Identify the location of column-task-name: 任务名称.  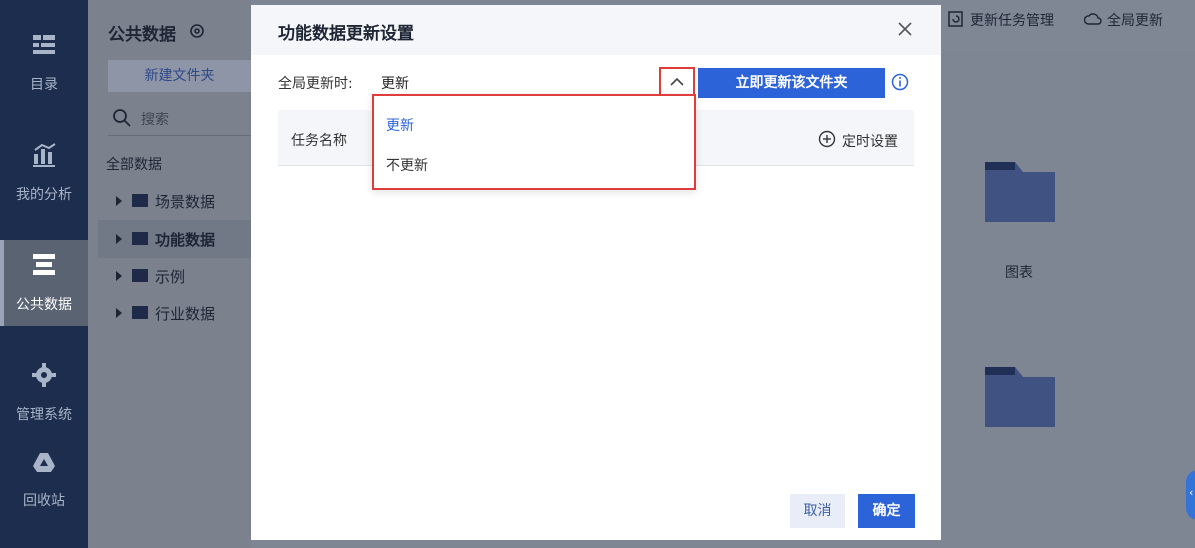
(319, 141).